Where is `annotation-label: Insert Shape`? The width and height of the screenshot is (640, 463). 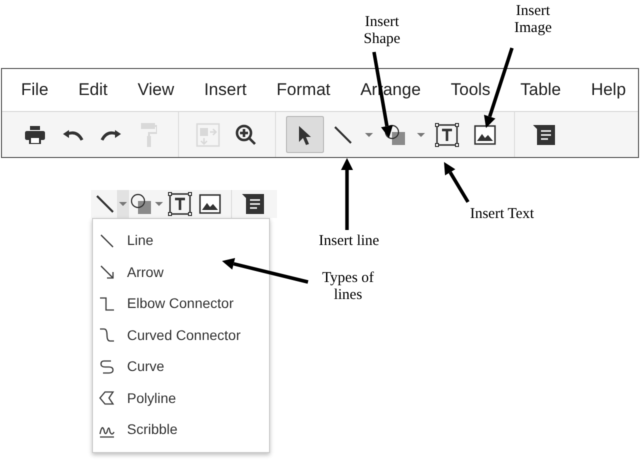
annotation-label: Insert Shape is located at coordinates (382, 31).